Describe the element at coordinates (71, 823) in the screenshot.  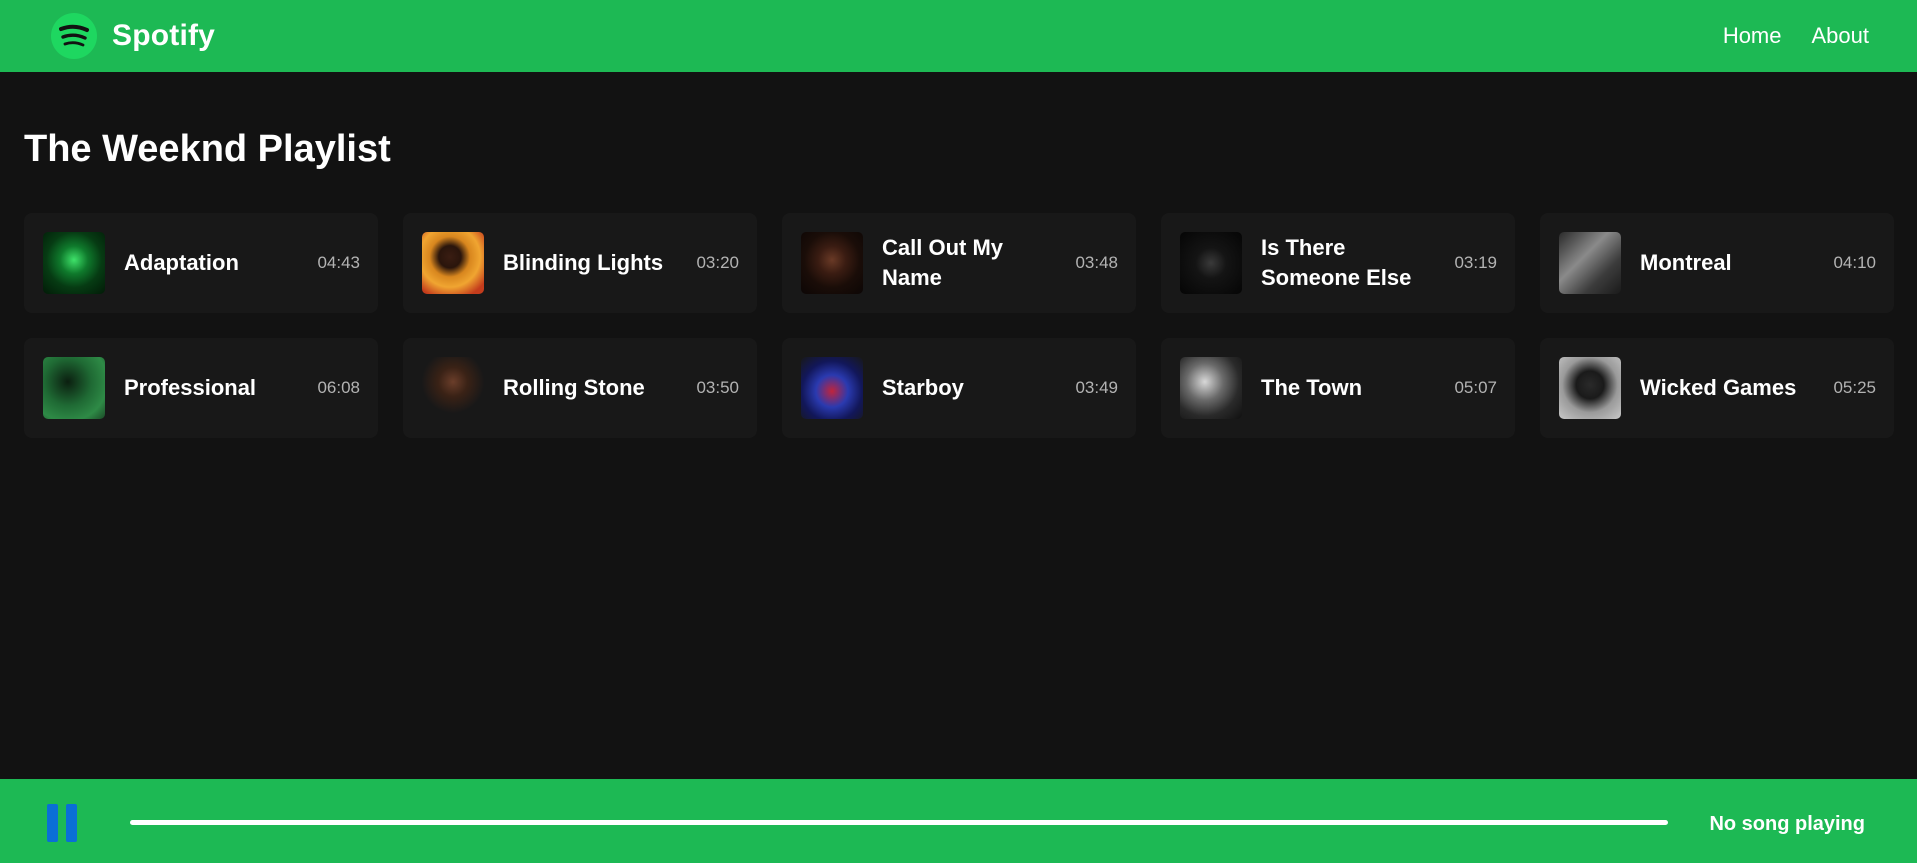
I see `pause-bar-right` at that location.